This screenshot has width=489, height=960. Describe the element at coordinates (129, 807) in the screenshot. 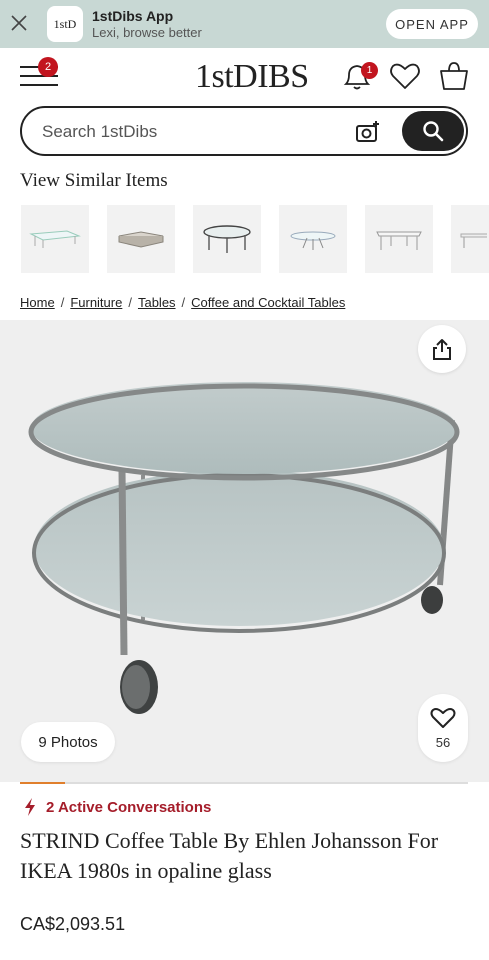

I see `active-conversations-text: 2 Active Conversations` at that location.